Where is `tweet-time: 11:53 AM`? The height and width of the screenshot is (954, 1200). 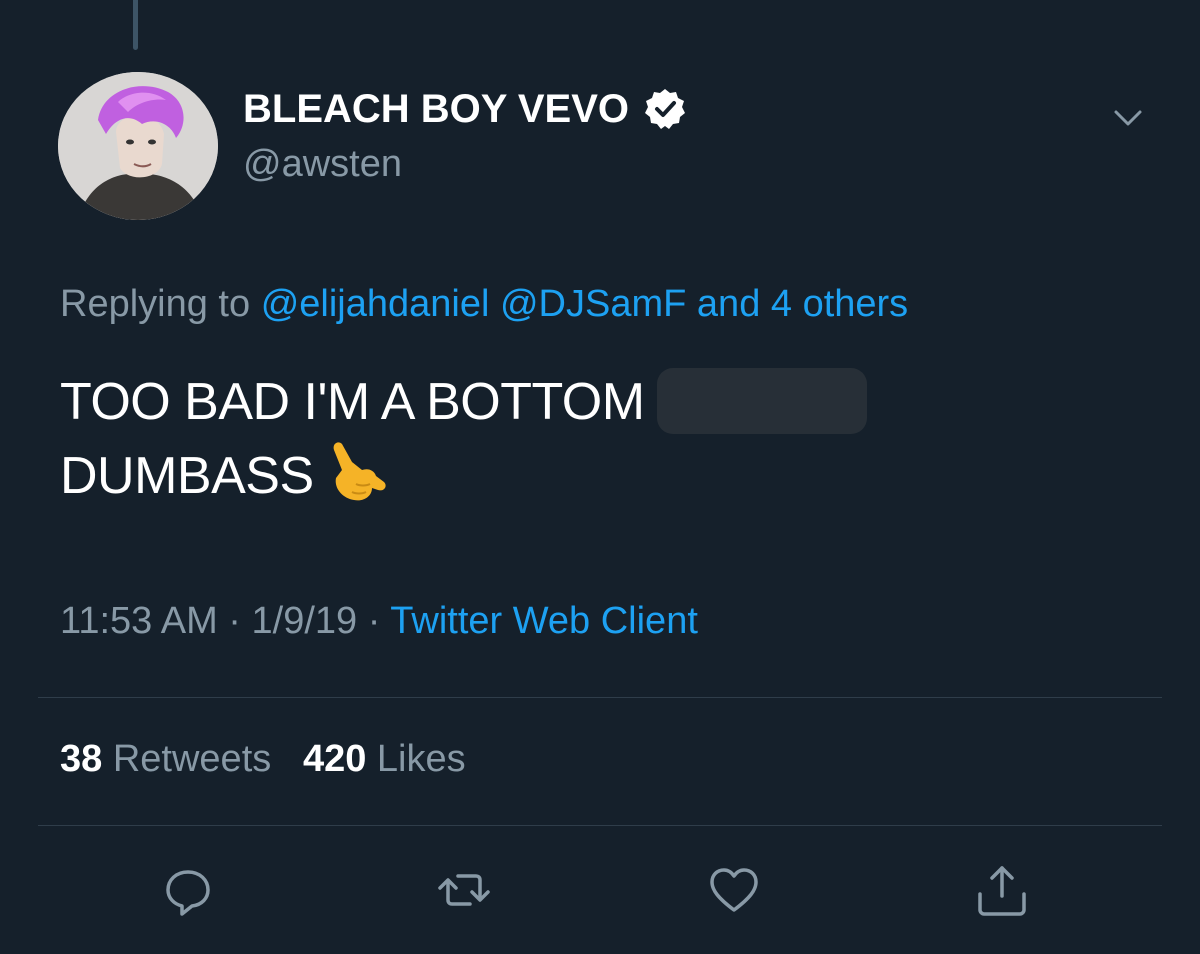
tweet-time: 11:53 AM is located at coordinates (139, 621).